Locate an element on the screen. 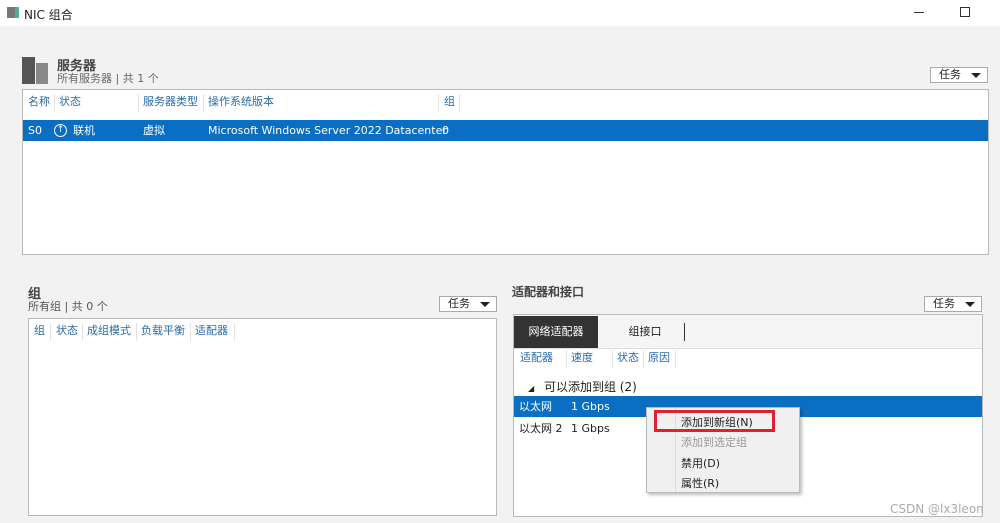 The image size is (1000, 523). group-heading: ◢ 可以添加到组 (2) is located at coordinates (582, 386).